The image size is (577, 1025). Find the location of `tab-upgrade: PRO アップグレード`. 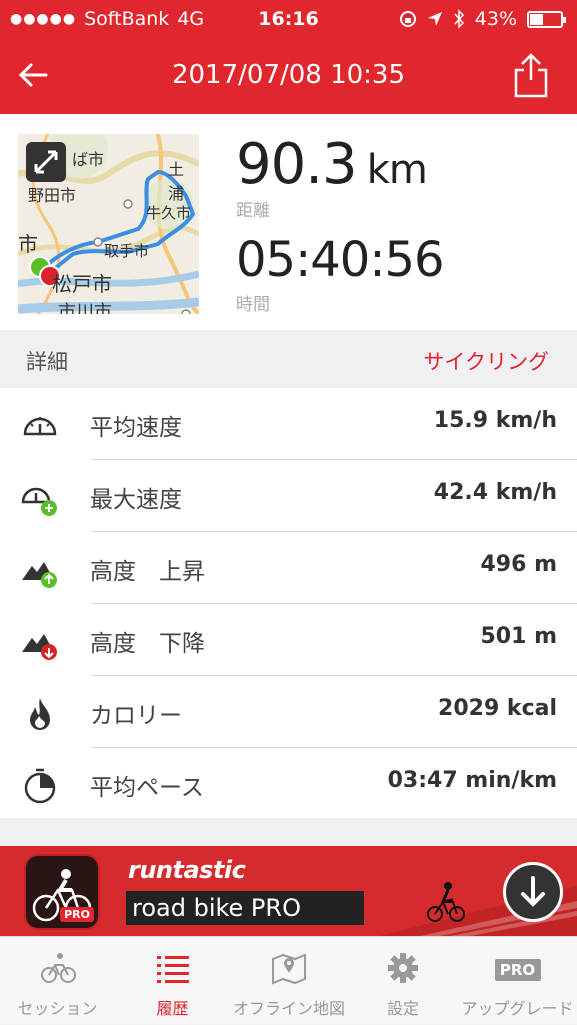

tab-upgrade: PRO アップグレード is located at coordinates (517, 981).